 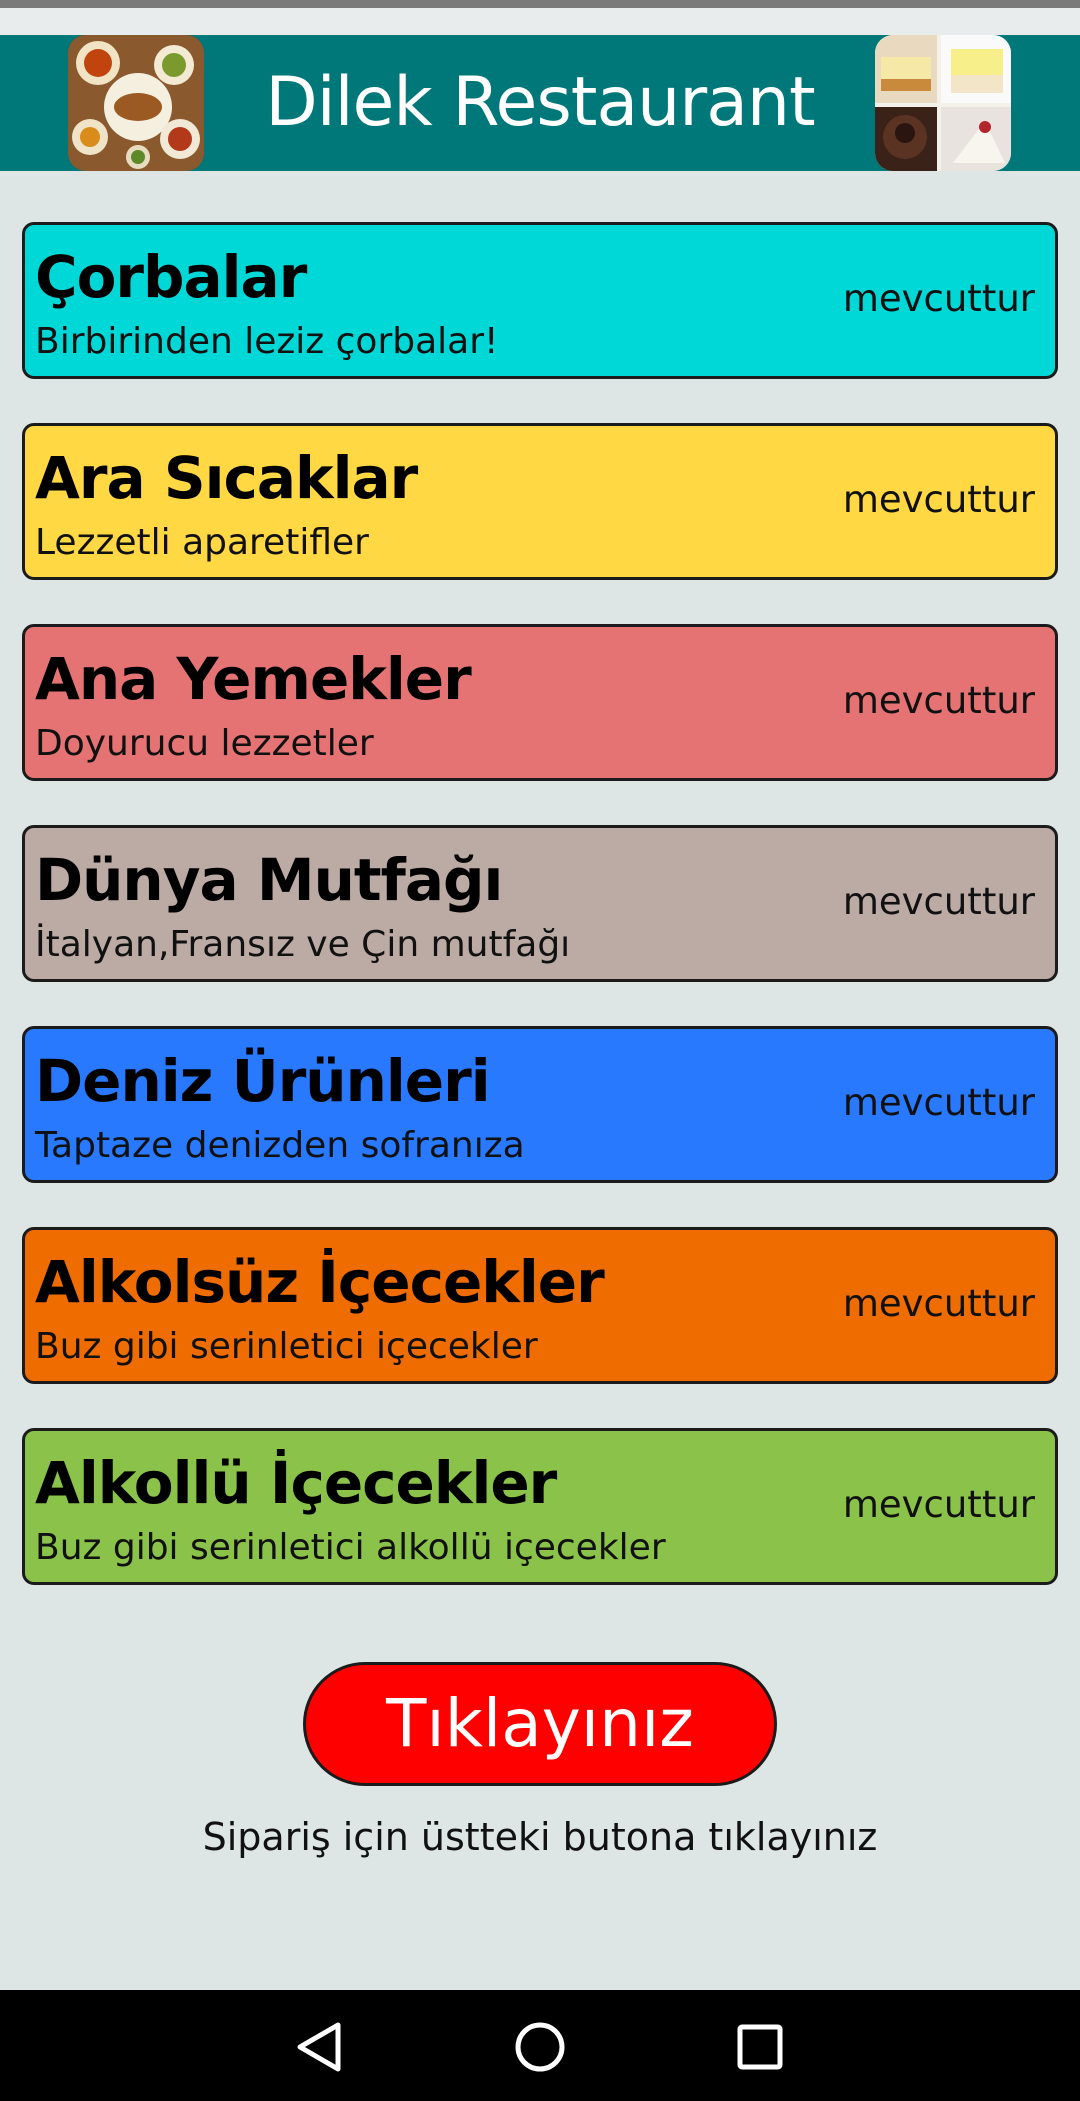 What do you see at coordinates (226, 478) in the screenshot?
I see `menu-card-title: Ara Sıcaklar` at bounding box center [226, 478].